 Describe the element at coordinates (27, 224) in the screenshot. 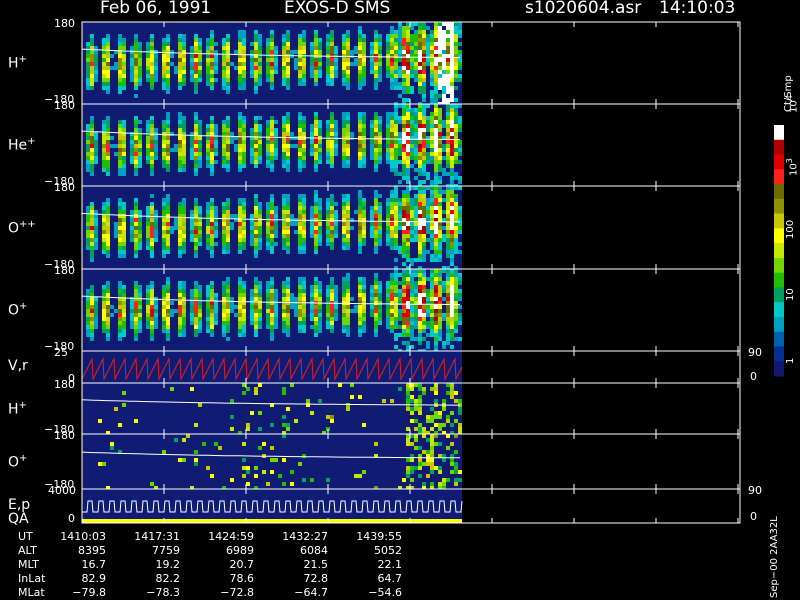

I see `panel-label-sup: ++` at that location.